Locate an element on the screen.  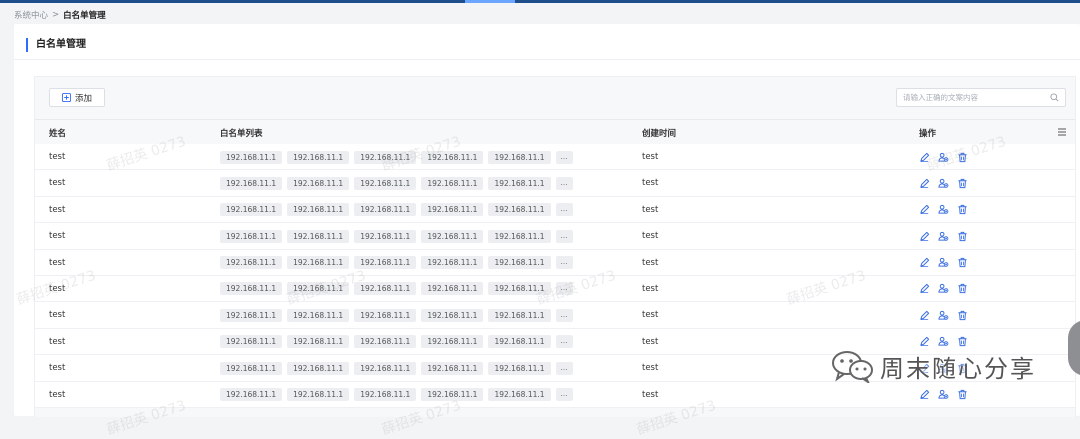
active-tab-indicator is located at coordinates (490, 1).